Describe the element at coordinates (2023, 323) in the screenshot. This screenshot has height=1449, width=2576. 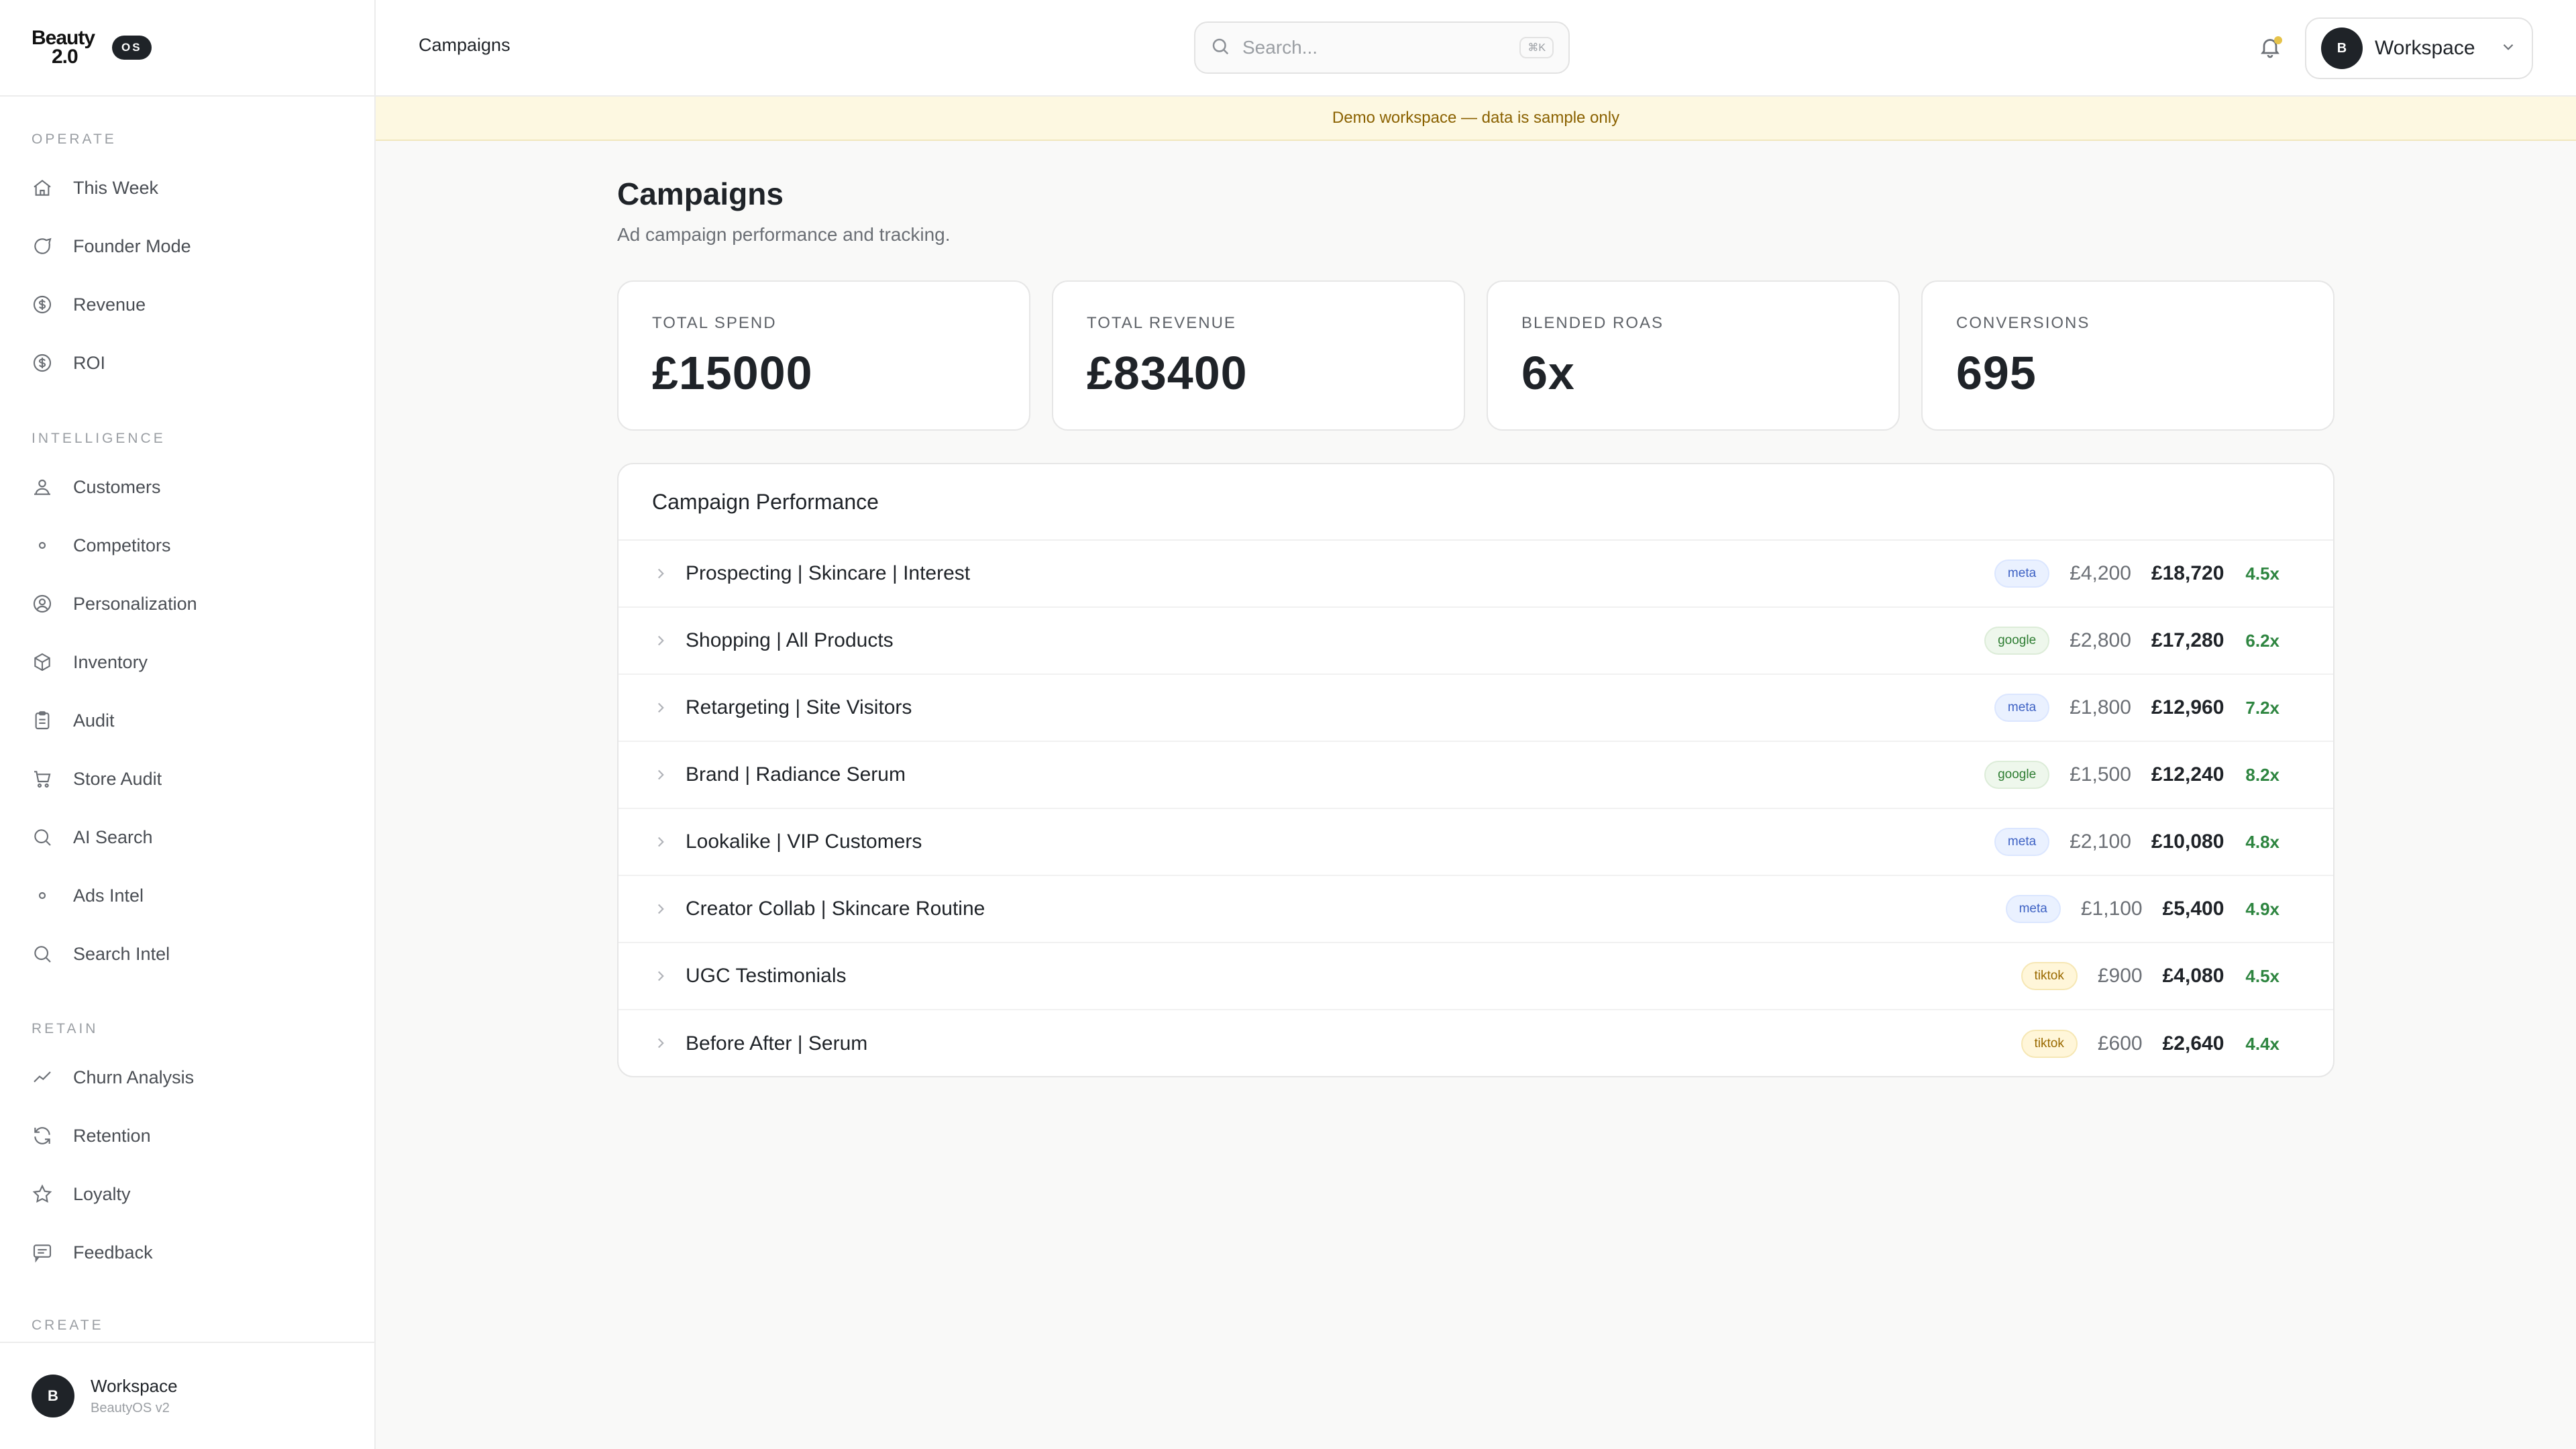
I see `stat-label: CONVERSIONS` at that location.